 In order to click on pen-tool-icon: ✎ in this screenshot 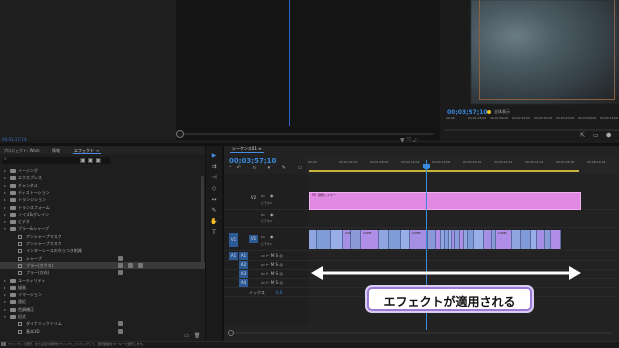, I will do `click(214, 211)`.